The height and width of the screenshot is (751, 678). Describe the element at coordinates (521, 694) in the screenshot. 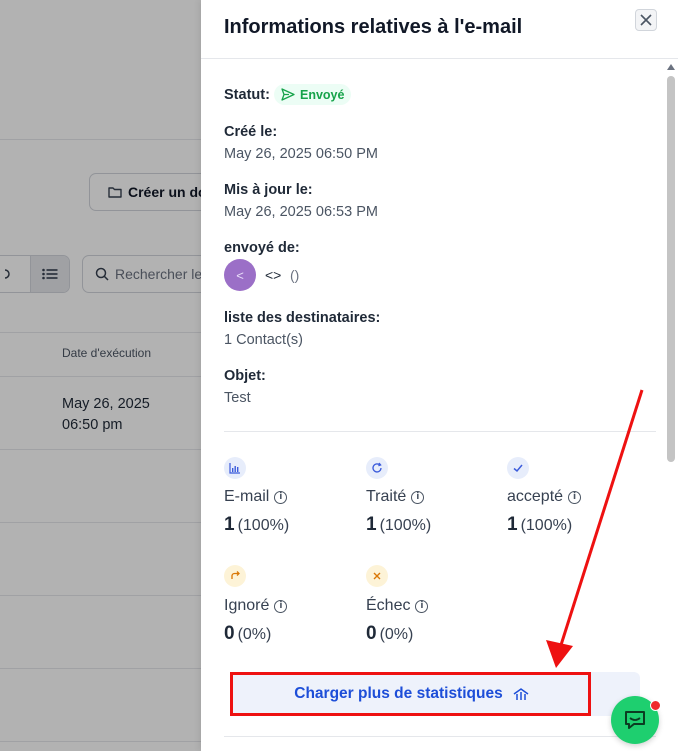

I see `stats-icon` at that location.